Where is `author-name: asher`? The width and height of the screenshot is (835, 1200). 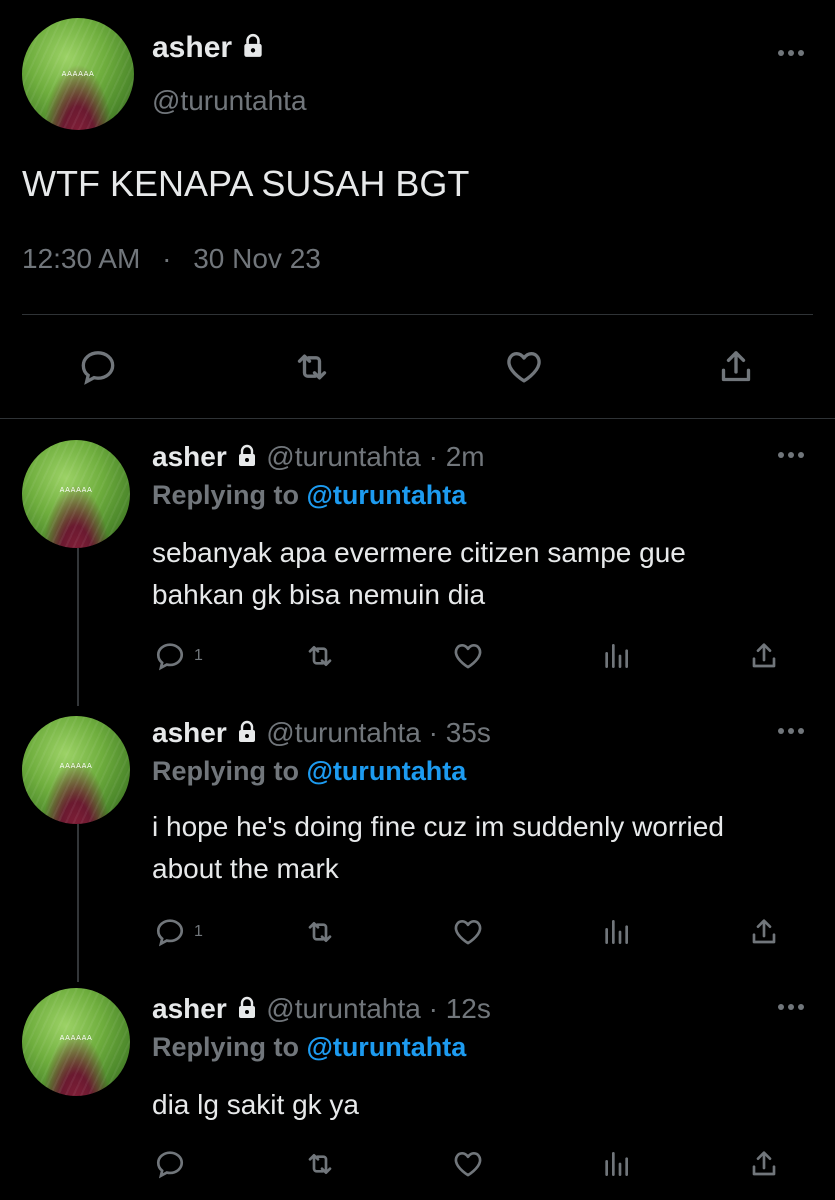 author-name: asher is located at coordinates (209, 48).